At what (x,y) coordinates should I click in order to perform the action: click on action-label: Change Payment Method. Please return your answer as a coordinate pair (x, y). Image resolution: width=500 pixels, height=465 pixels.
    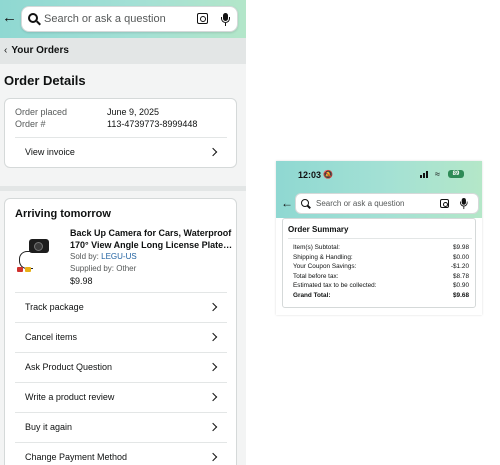
    Looking at the image, I should click on (76, 457).